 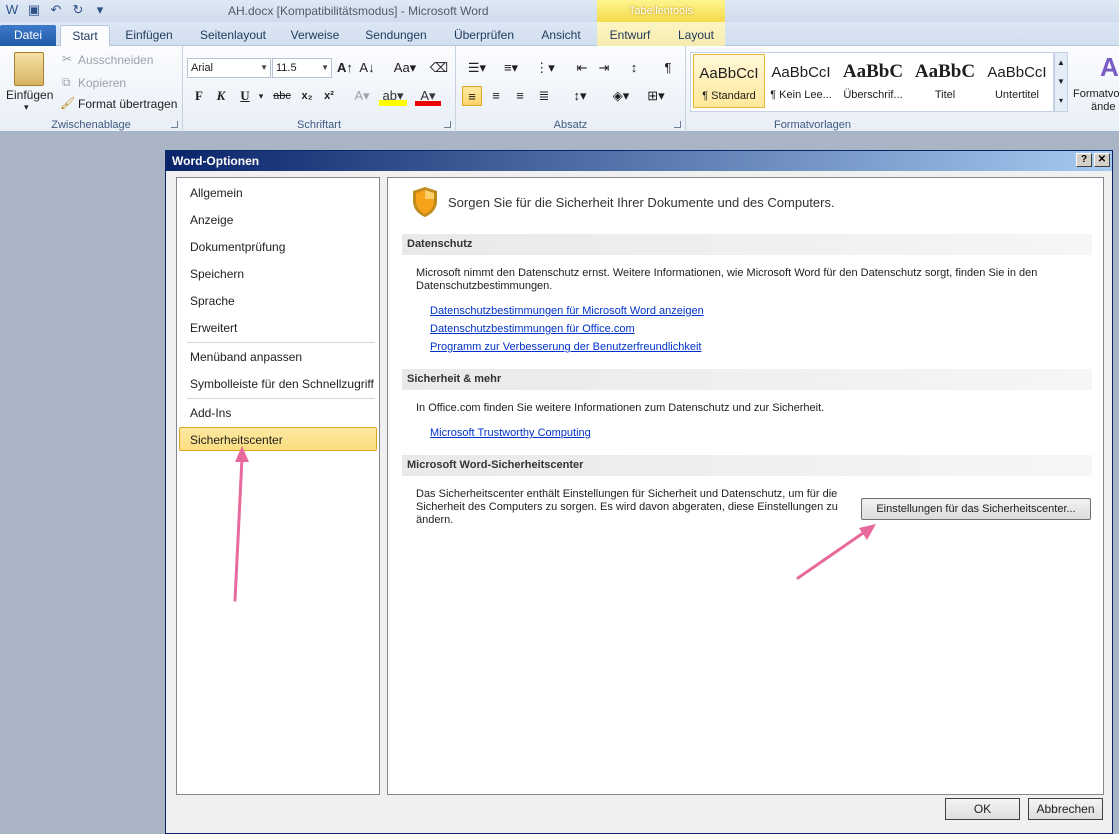 I want to click on nav-item-add-ins: Add-Ins, so click(x=278, y=413).